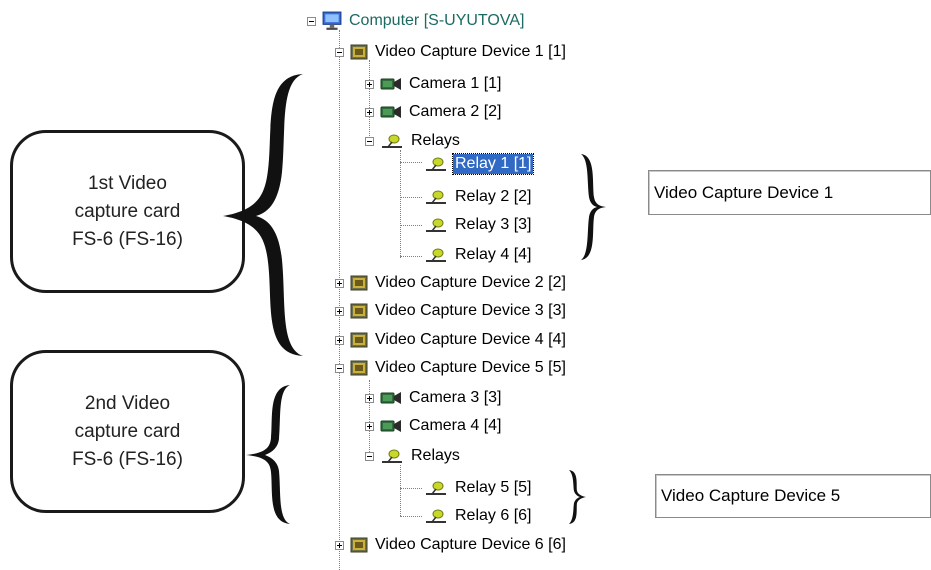  I want to click on tree-node-label: Computer [S-UYUTOVA], so click(437, 20).